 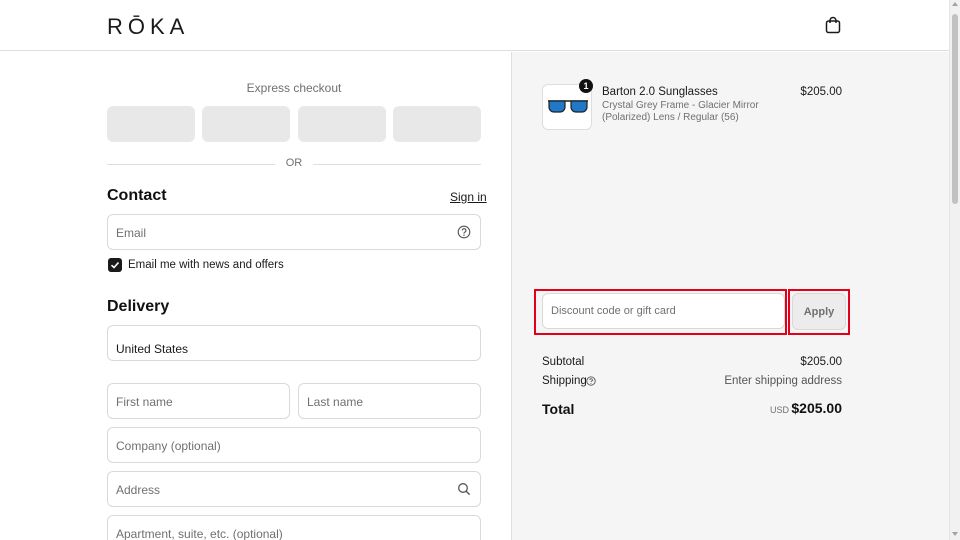 I want to click on apply-button: Apply, so click(x=819, y=311).